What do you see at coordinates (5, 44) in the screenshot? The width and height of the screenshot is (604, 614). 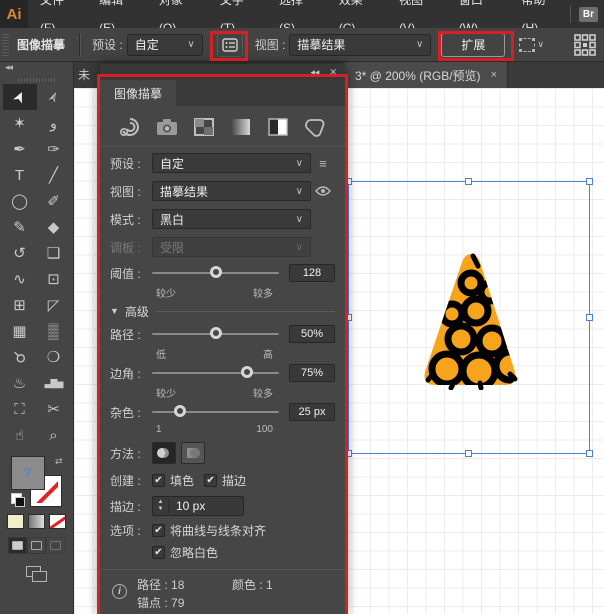 I see `control-bar-grip` at bounding box center [5, 44].